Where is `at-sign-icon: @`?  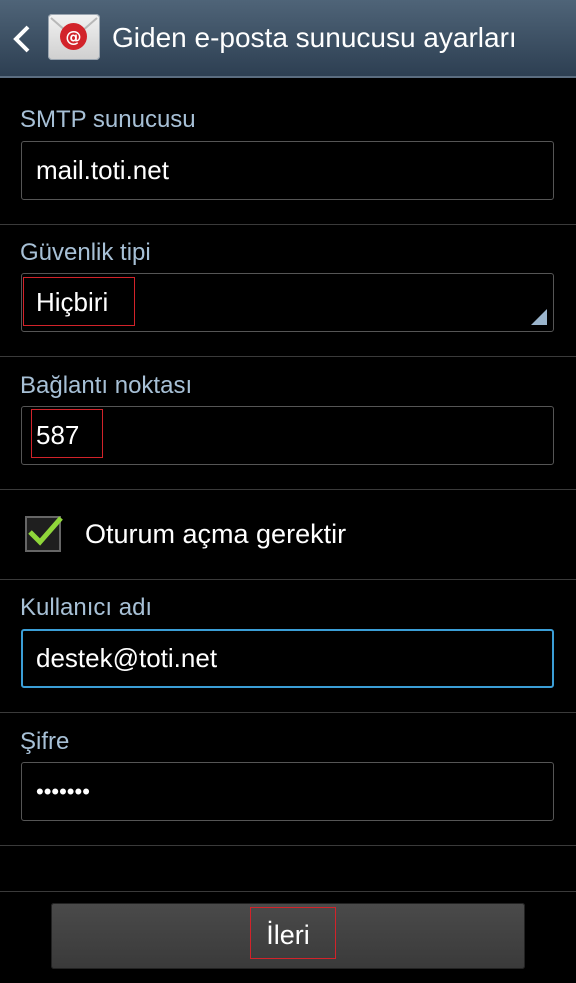
at-sign-icon: @ is located at coordinates (73, 36).